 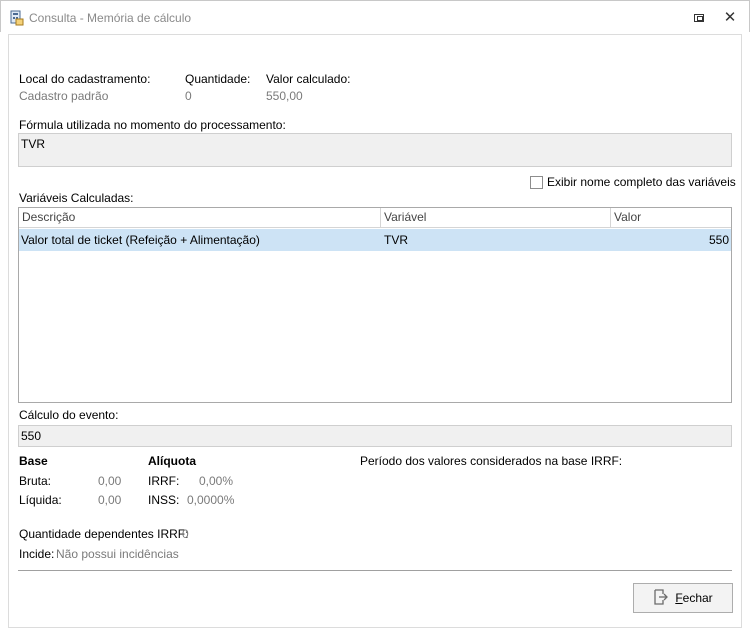 What do you see at coordinates (117, 554) in the screenshot?
I see `incide-value: Não possui incidências` at bounding box center [117, 554].